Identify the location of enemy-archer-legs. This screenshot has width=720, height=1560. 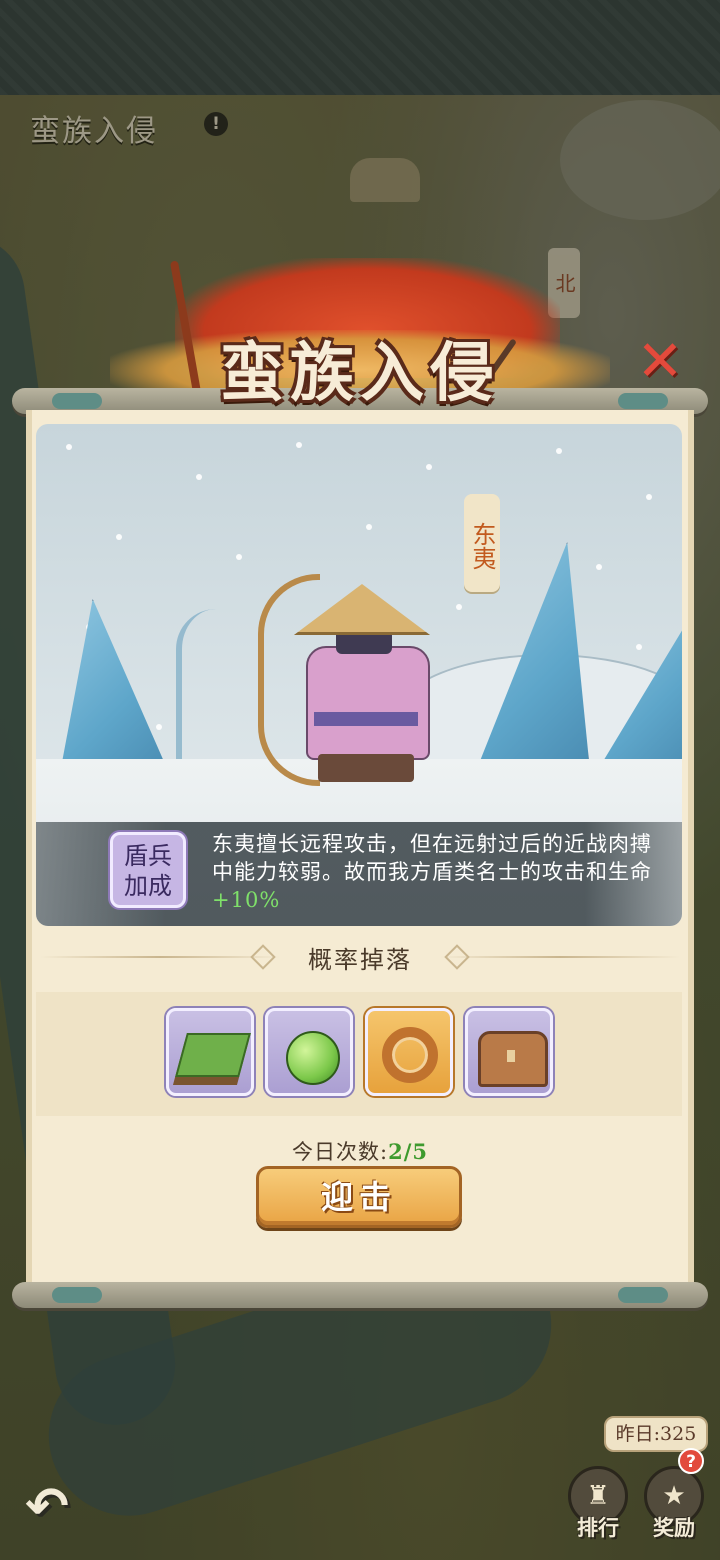
(366, 768).